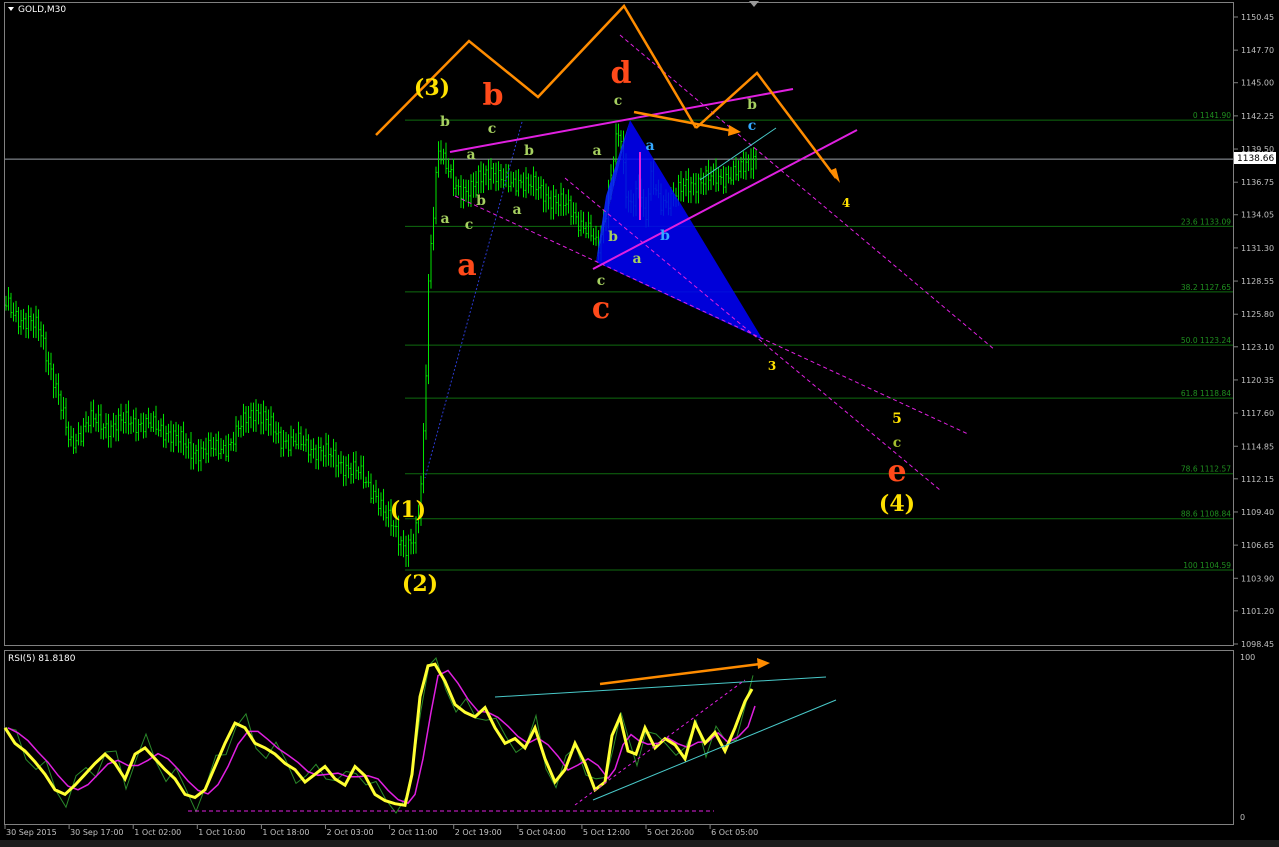  Describe the element at coordinates (42, 659) in the screenshot. I see `rsi-label: RSI(5) 81.8180` at that location.